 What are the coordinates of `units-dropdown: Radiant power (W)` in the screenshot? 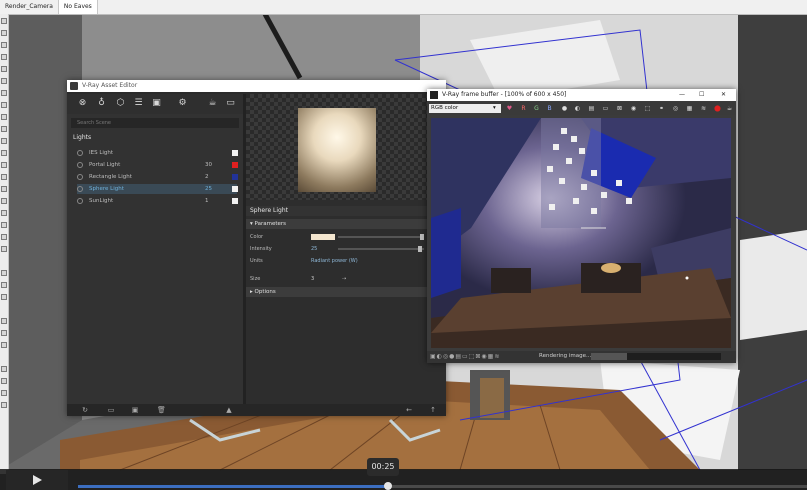 It's located at (334, 261).